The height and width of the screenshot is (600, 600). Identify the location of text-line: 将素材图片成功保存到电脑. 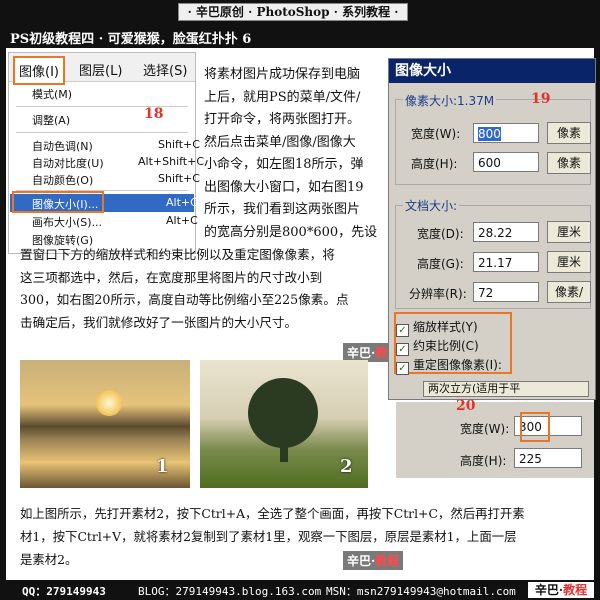
(282, 74).